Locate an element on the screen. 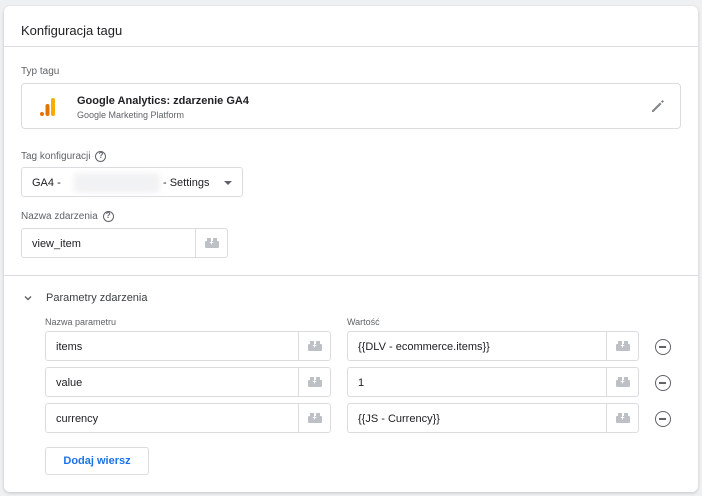  add-row-button: Dodaj wiersz is located at coordinates (97, 461).